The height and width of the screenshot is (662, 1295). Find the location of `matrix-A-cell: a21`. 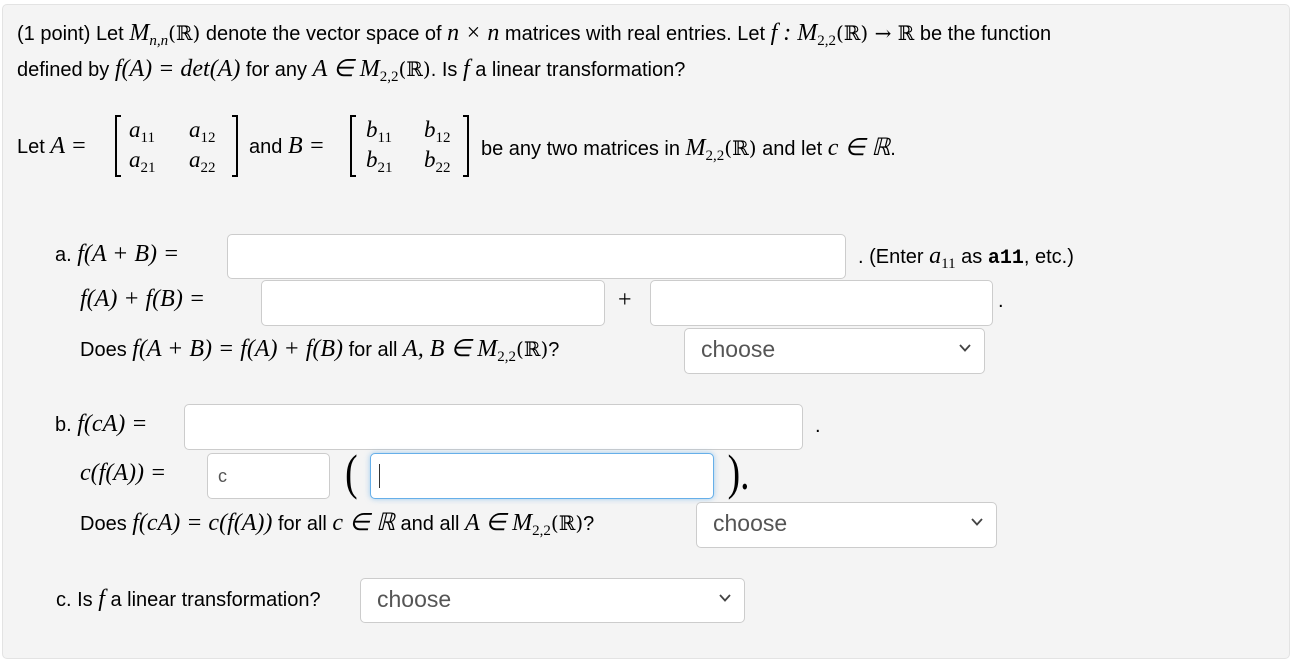

matrix-A-cell: a21 is located at coordinates (142, 161).